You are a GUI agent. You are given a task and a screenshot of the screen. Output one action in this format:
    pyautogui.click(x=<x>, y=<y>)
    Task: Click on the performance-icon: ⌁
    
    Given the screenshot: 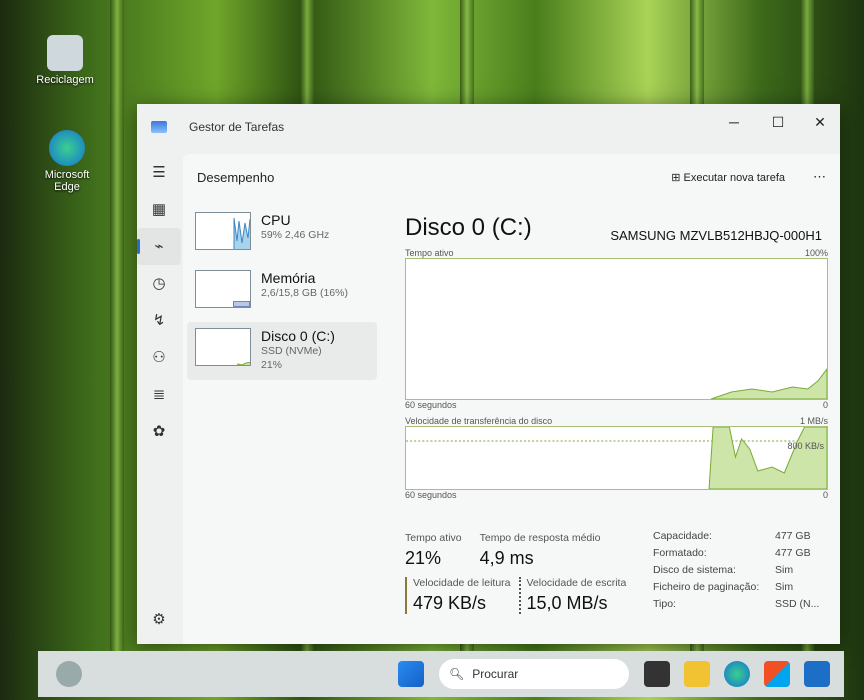 What is the action you would take?
    pyautogui.click(x=159, y=246)
    